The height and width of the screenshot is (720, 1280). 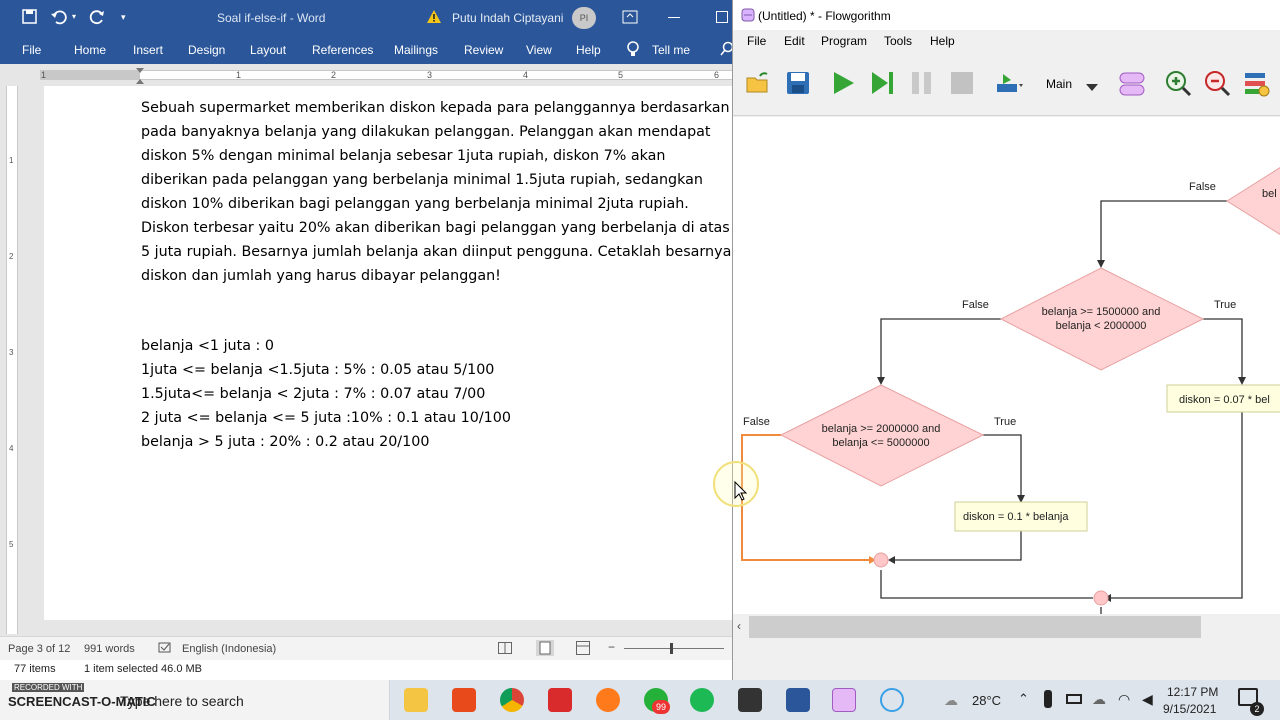 What do you see at coordinates (483, 50) in the screenshot?
I see `tab-review: Review` at bounding box center [483, 50].